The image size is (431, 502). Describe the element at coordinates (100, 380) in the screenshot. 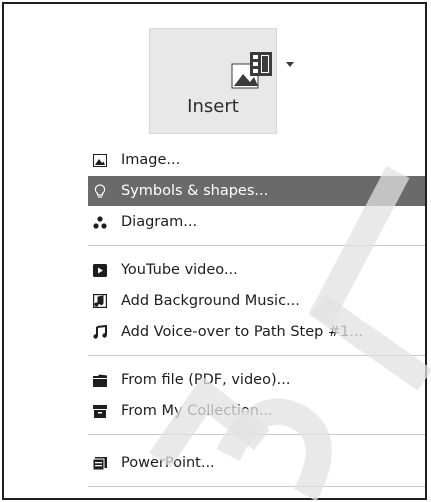

I see `folder-icon` at that location.